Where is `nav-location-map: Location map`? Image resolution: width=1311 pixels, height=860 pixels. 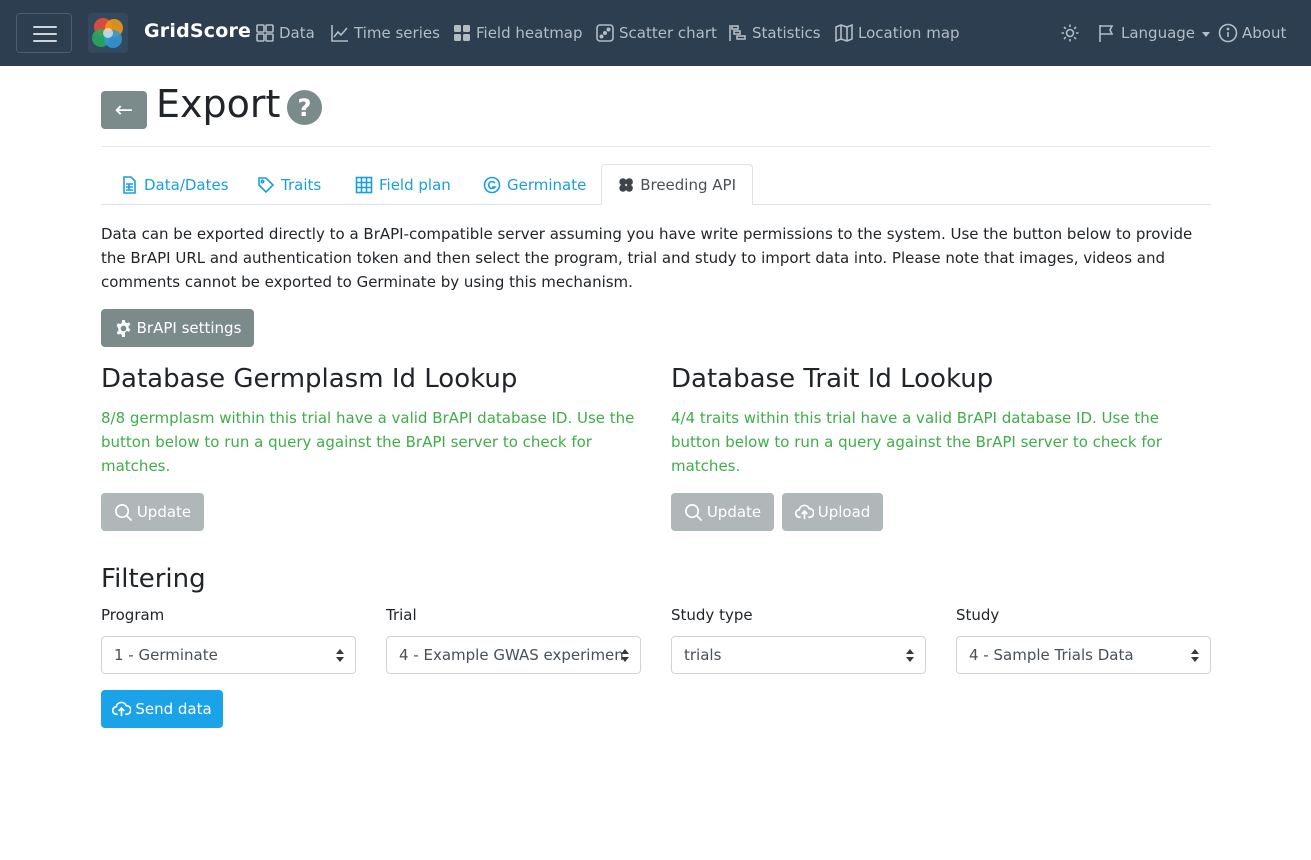 nav-location-map: Location map is located at coordinates (897, 33).